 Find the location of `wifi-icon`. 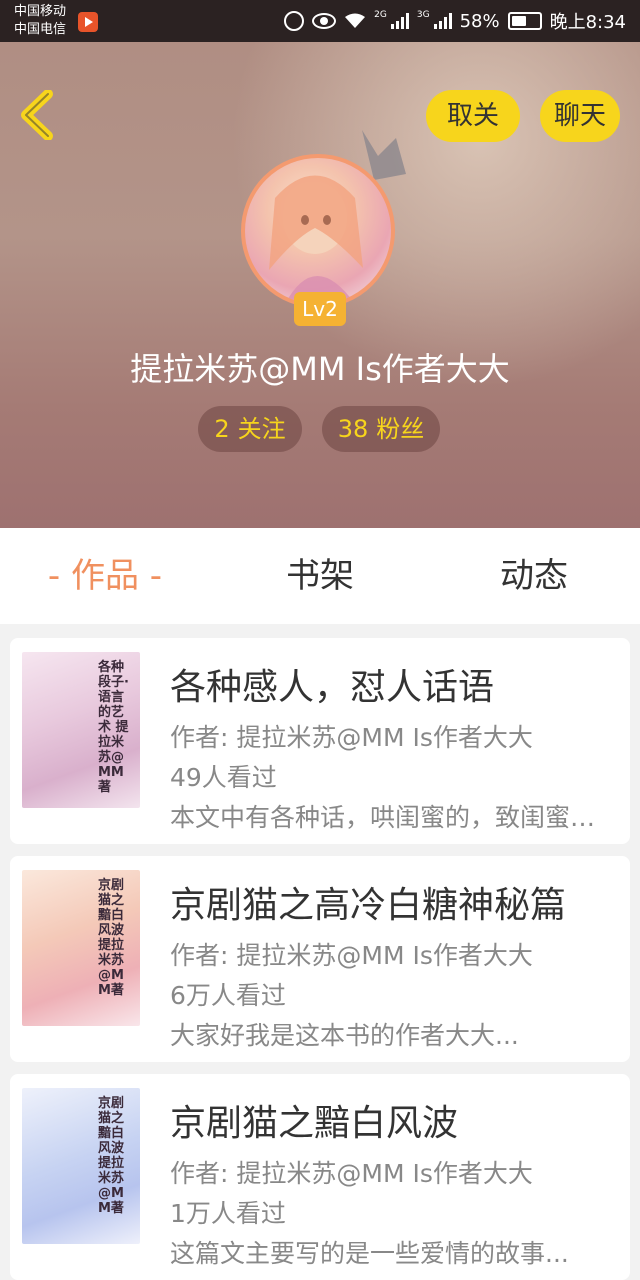

wifi-icon is located at coordinates (355, 20).